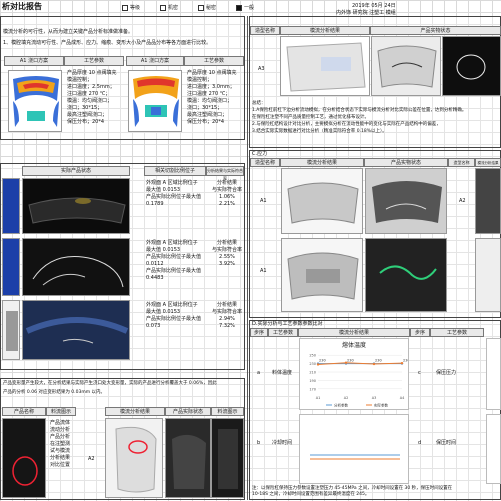 The width and height of the screenshot is (501, 501). I want to click on rt-header-actual: 产品实物状态, so click(435, 30).